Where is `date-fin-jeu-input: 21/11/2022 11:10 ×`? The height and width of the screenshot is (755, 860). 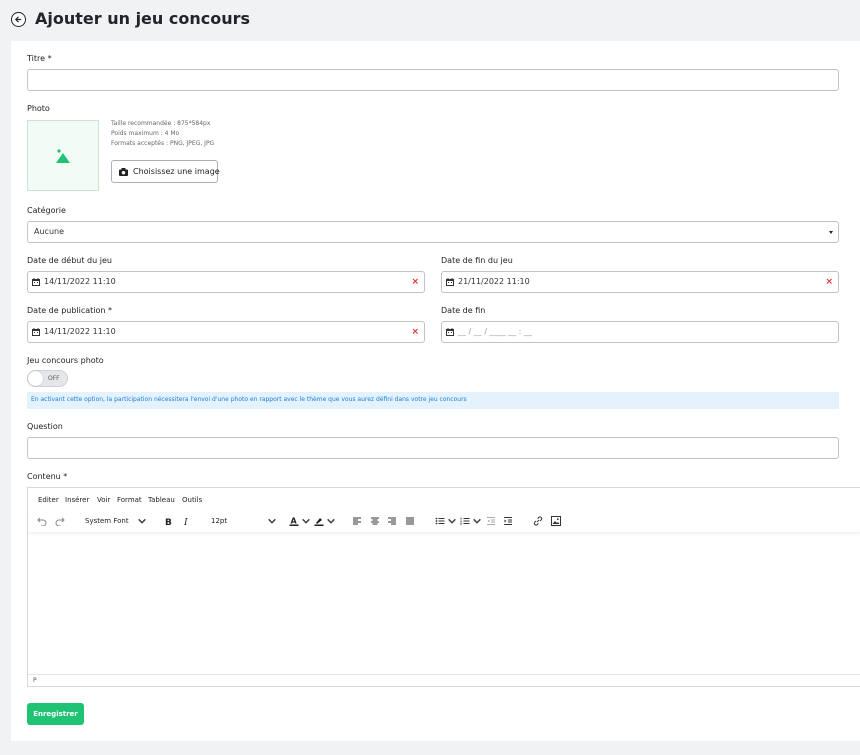
date-fin-jeu-input: 21/11/2022 11:10 × is located at coordinates (640, 282).